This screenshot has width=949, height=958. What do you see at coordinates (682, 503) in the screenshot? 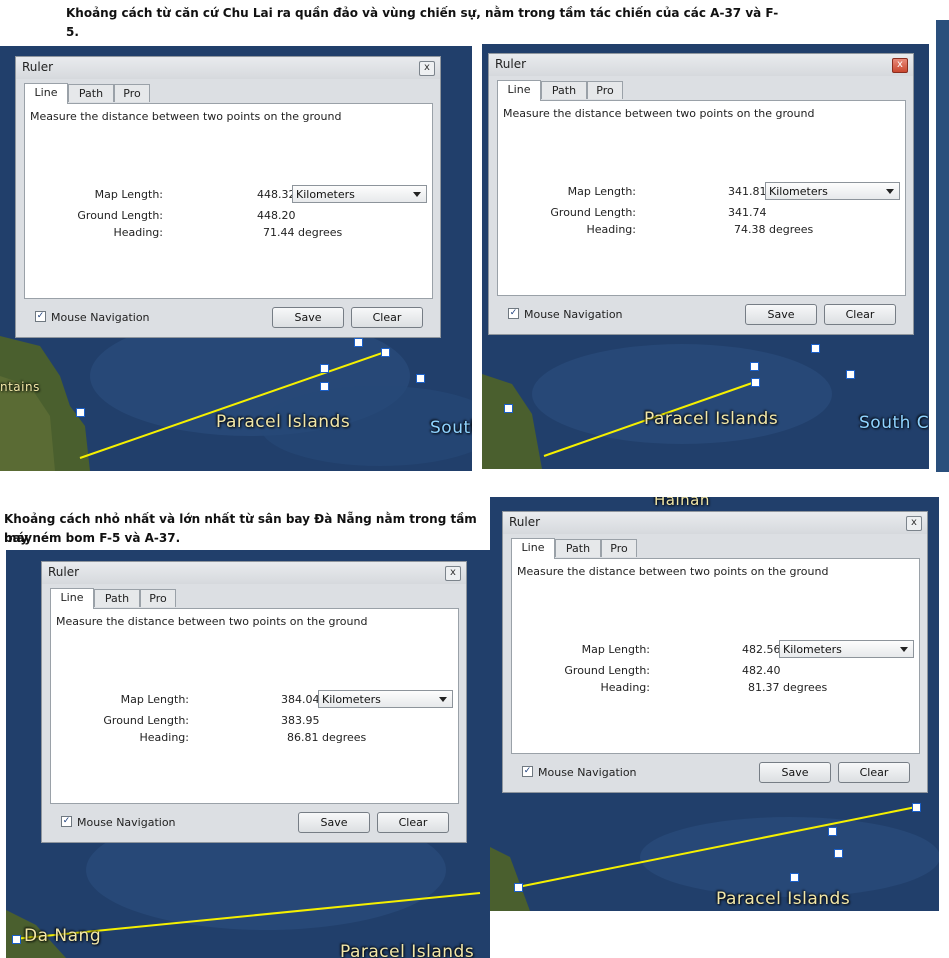
I see `map-label-hainan: Hainan` at bounding box center [682, 503].